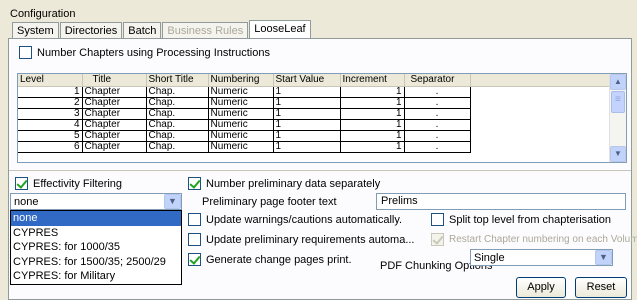  Describe the element at coordinates (50, 147) in the screenshot. I see `cell-level: 6` at that location.